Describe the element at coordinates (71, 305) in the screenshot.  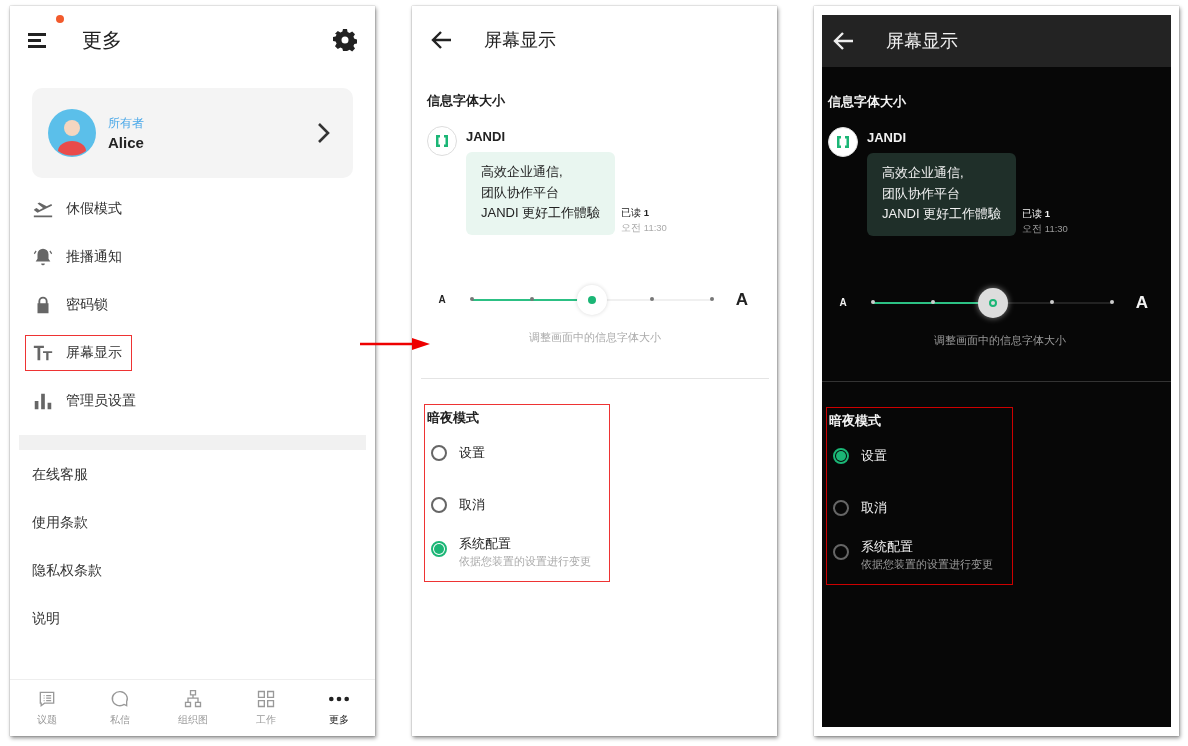
I see `menu-item: 密码锁` at that location.